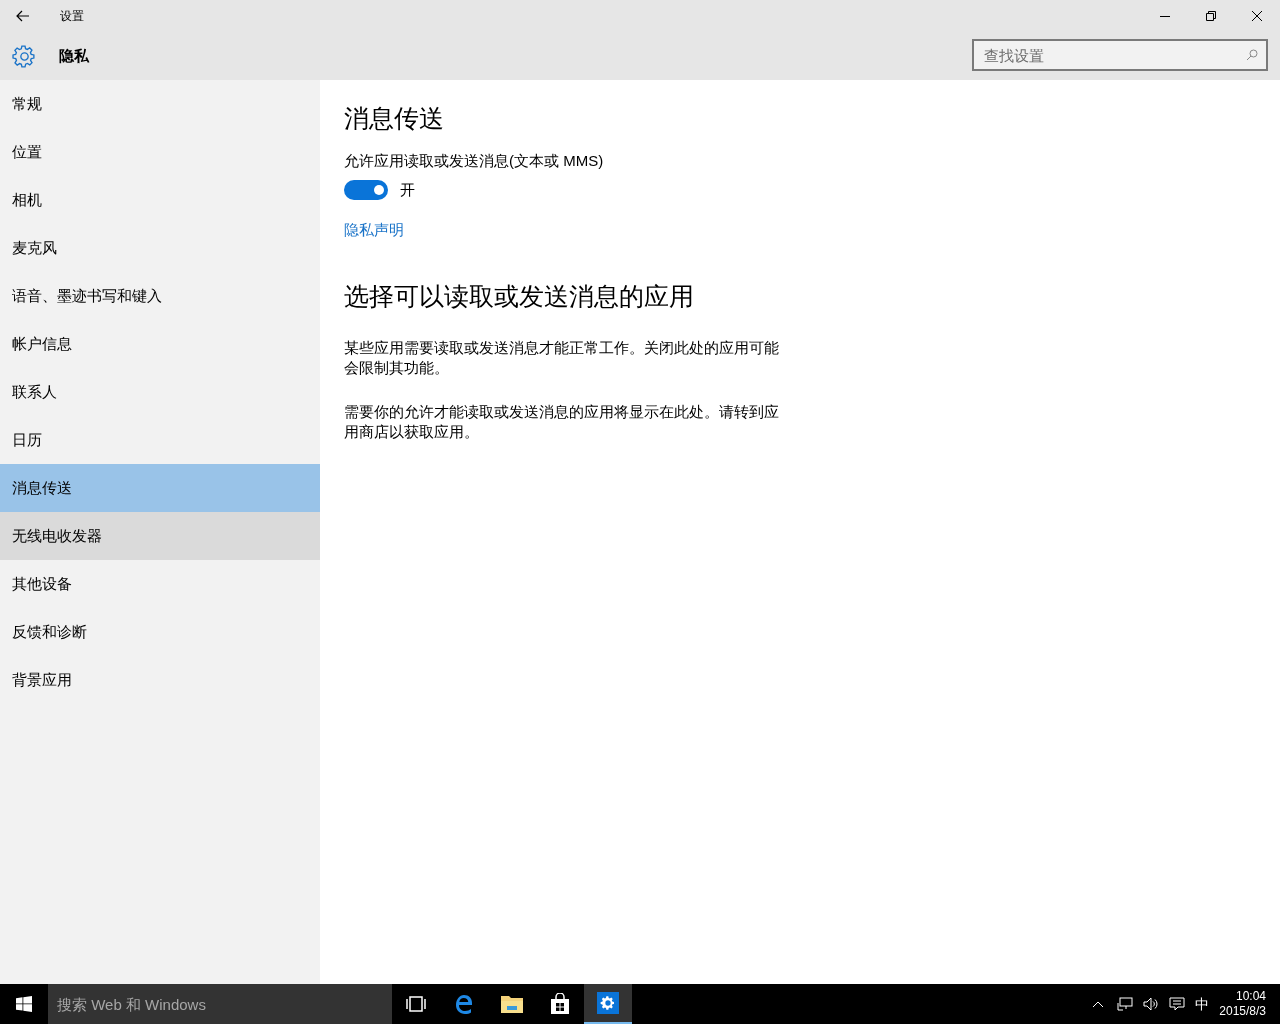  What do you see at coordinates (160, 680) in the screenshot?
I see `sidebar-item: 背景应用` at bounding box center [160, 680].